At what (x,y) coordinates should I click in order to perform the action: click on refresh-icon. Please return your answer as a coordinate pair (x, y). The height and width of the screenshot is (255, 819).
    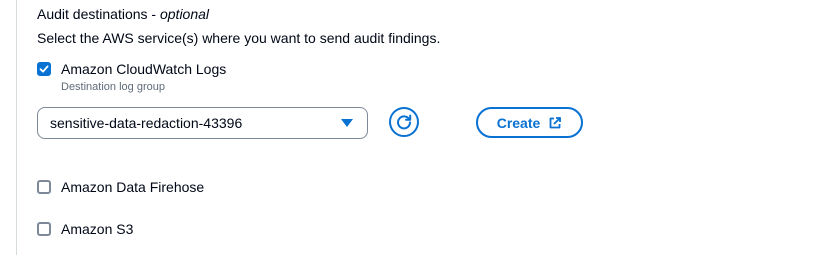
    Looking at the image, I should click on (404, 122).